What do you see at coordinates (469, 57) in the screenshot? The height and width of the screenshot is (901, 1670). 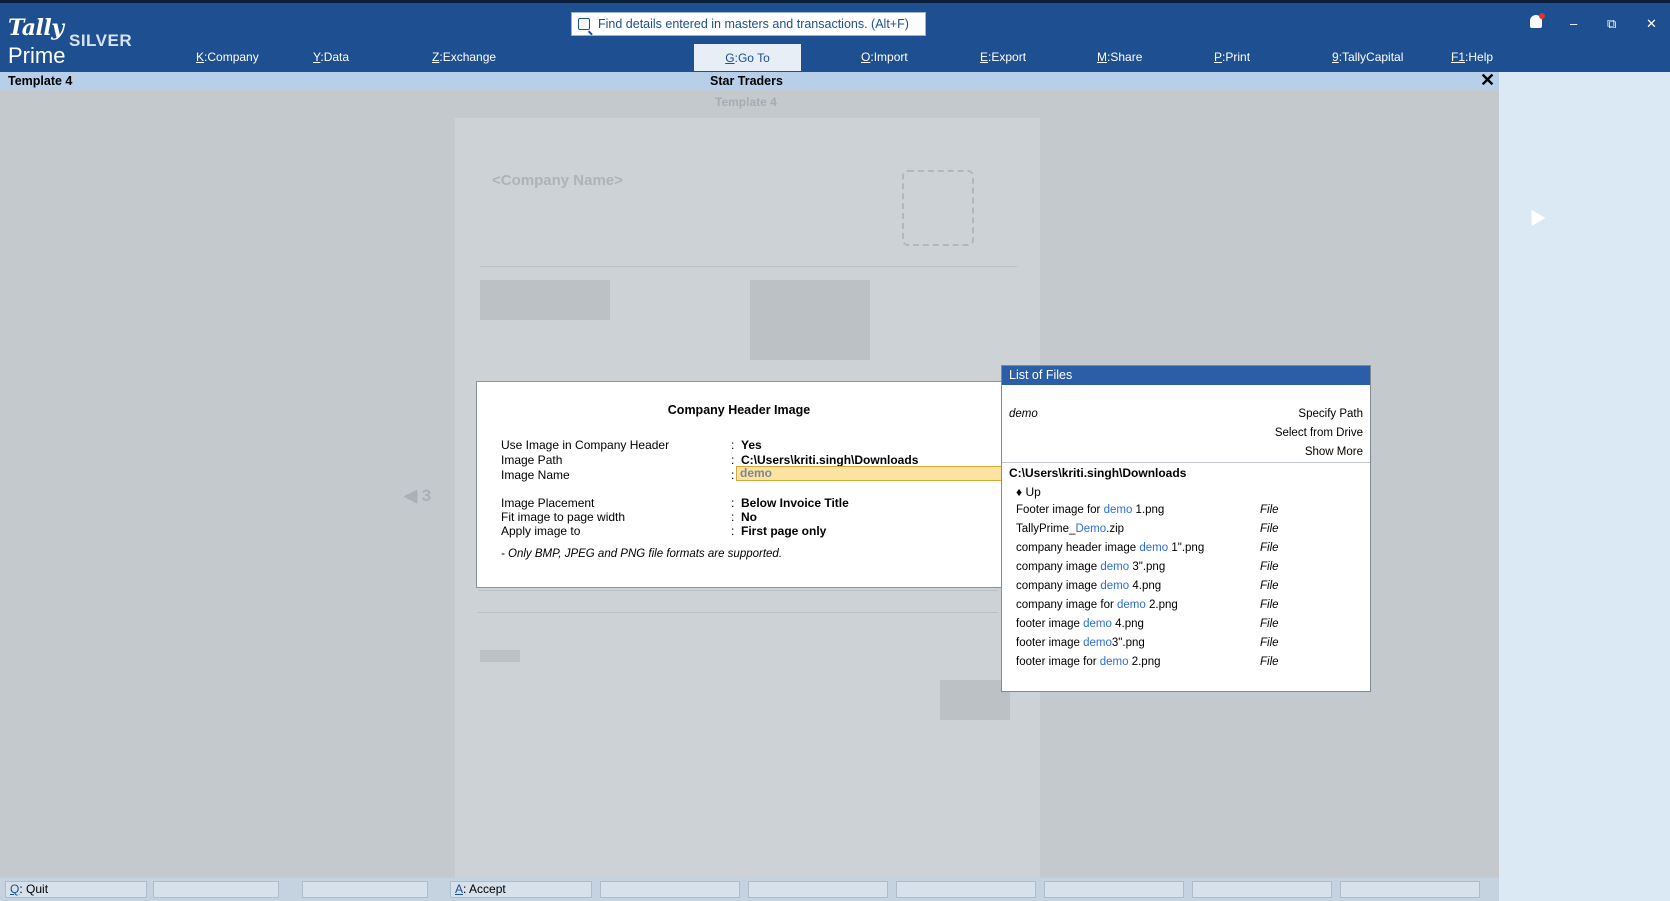 I see `menu-exchange-label: Exchange` at bounding box center [469, 57].